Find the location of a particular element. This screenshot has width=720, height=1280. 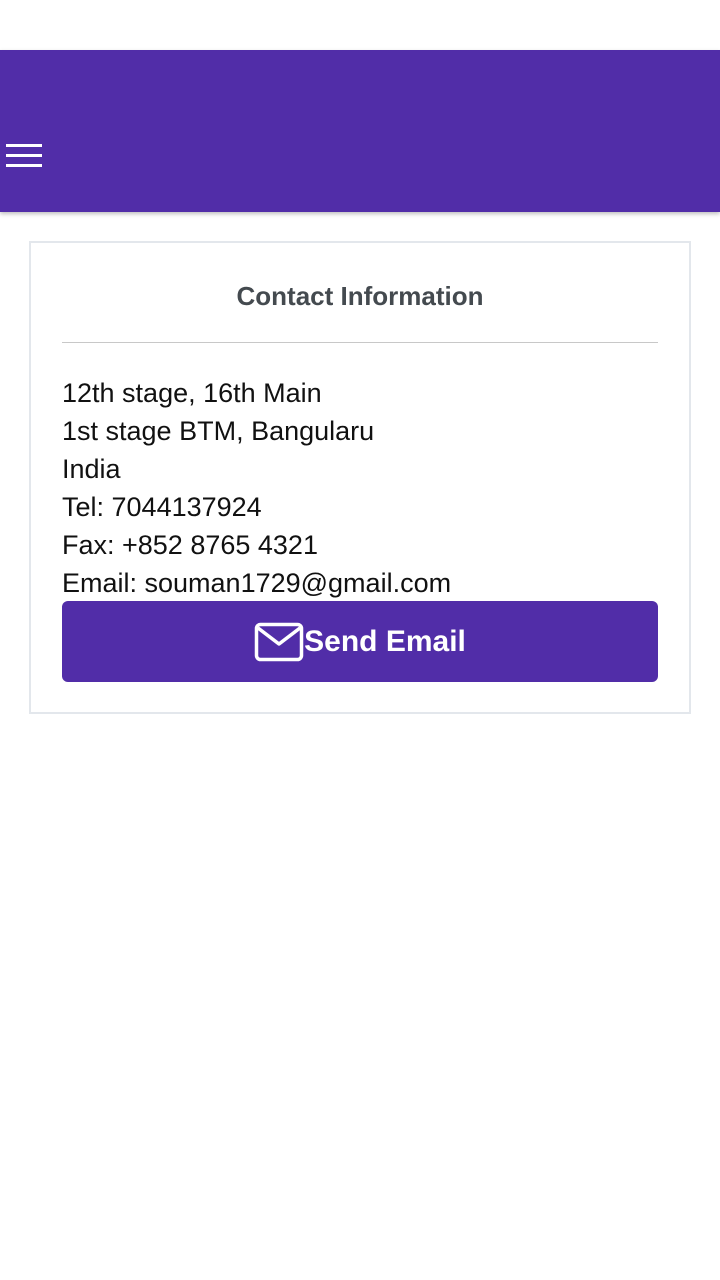

email-address: Email: souman1729@gmail.com is located at coordinates (257, 583).